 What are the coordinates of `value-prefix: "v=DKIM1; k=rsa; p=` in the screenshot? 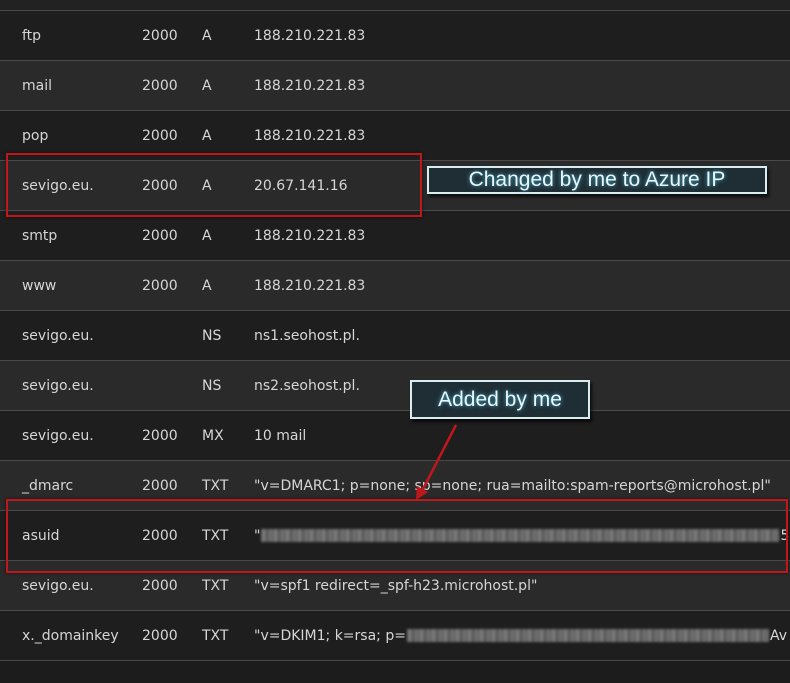 It's located at (330, 635).